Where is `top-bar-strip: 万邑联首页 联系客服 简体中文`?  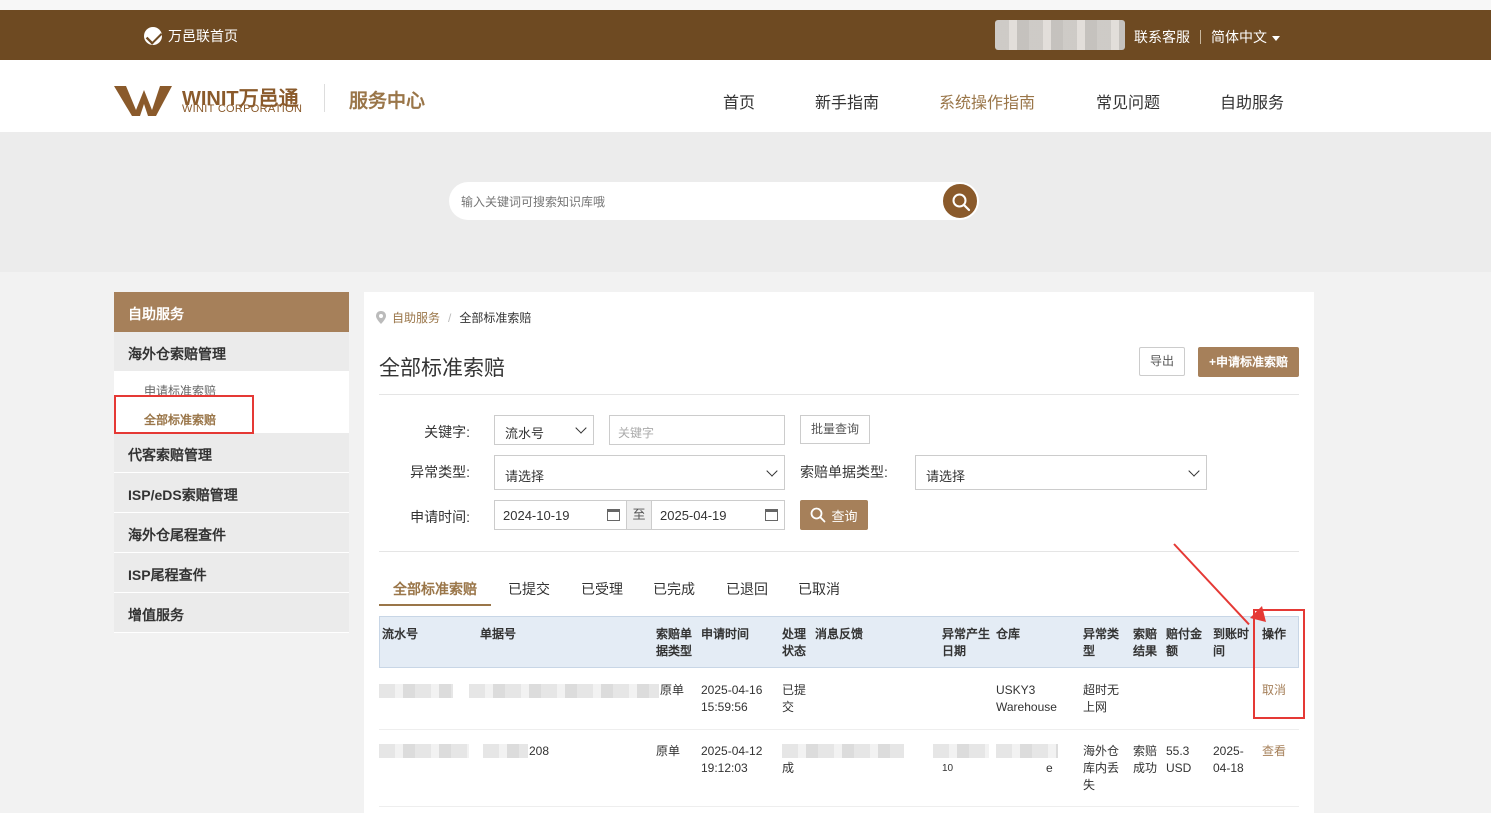 top-bar-strip: 万邑联首页 联系客服 简体中文 is located at coordinates (745, 35).